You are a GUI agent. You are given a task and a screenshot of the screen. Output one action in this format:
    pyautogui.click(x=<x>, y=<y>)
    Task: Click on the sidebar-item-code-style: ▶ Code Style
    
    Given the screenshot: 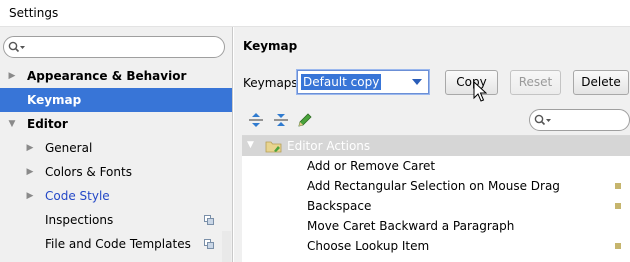 What is the action you would take?
    pyautogui.click(x=116, y=196)
    